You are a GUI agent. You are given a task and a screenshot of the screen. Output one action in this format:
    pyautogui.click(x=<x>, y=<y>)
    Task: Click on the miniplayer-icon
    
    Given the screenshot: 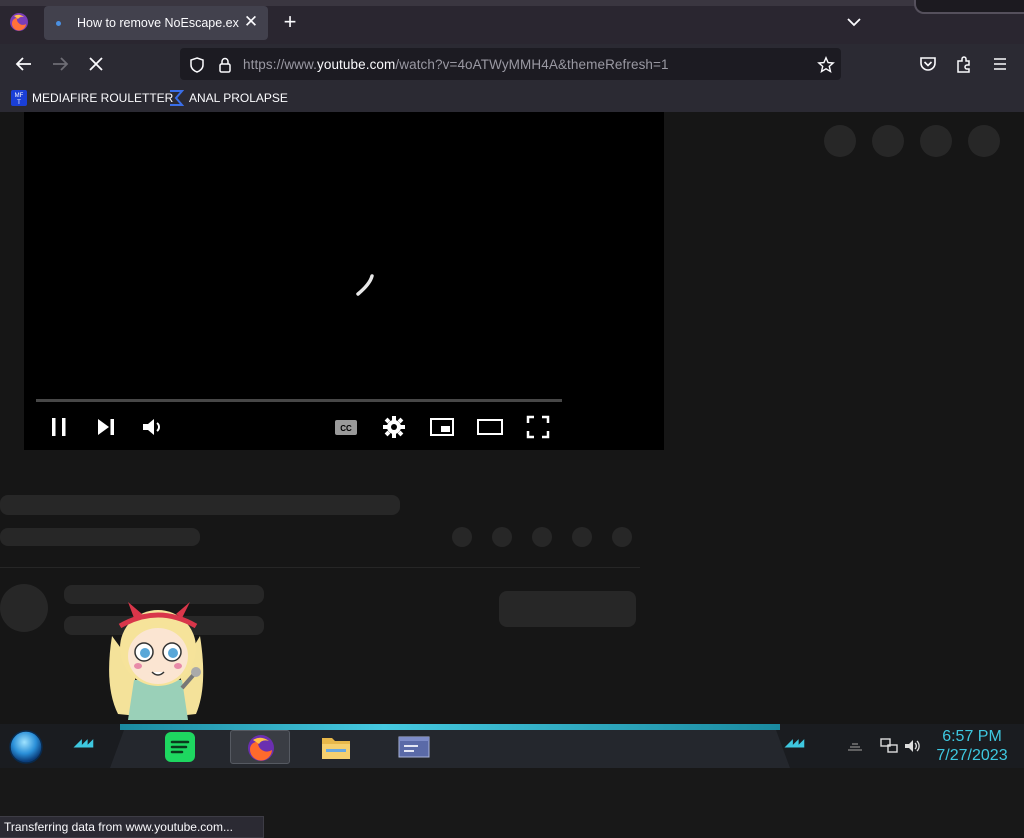 What is the action you would take?
    pyautogui.click(x=442, y=427)
    